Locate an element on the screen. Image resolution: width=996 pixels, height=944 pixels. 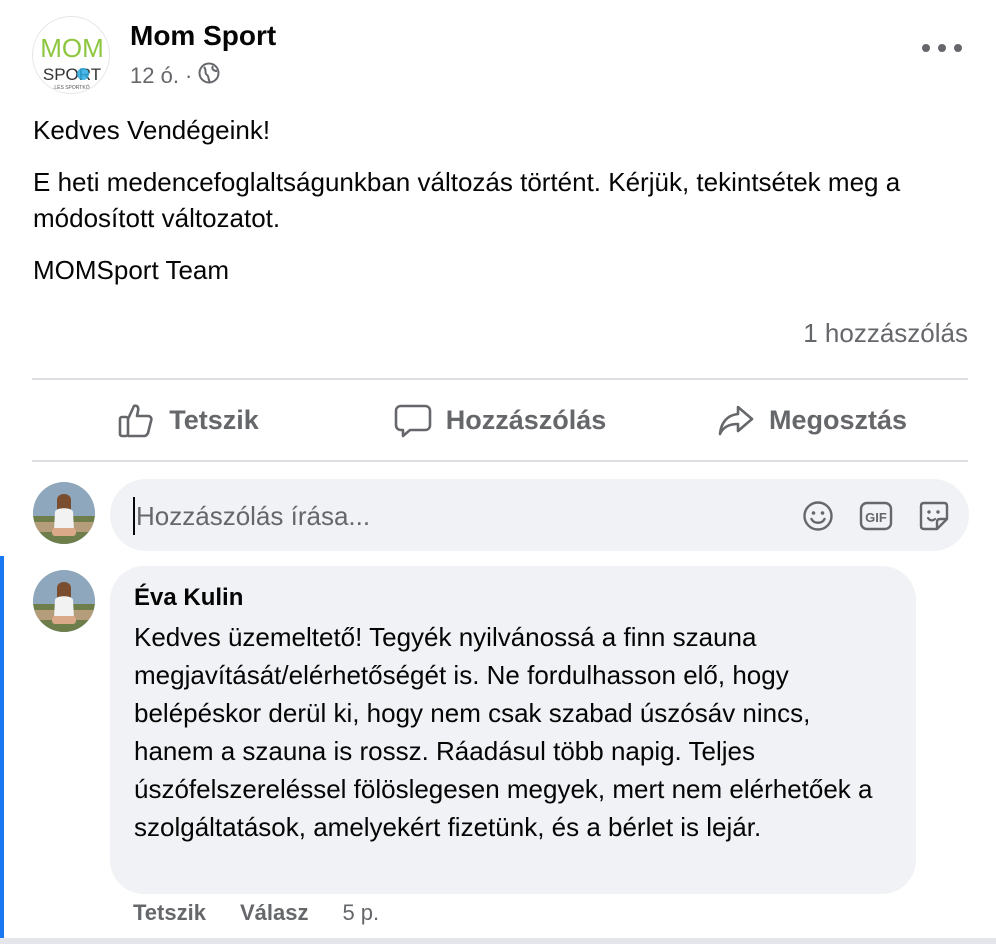
logo-text-top: MOM is located at coordinates (72, 48).